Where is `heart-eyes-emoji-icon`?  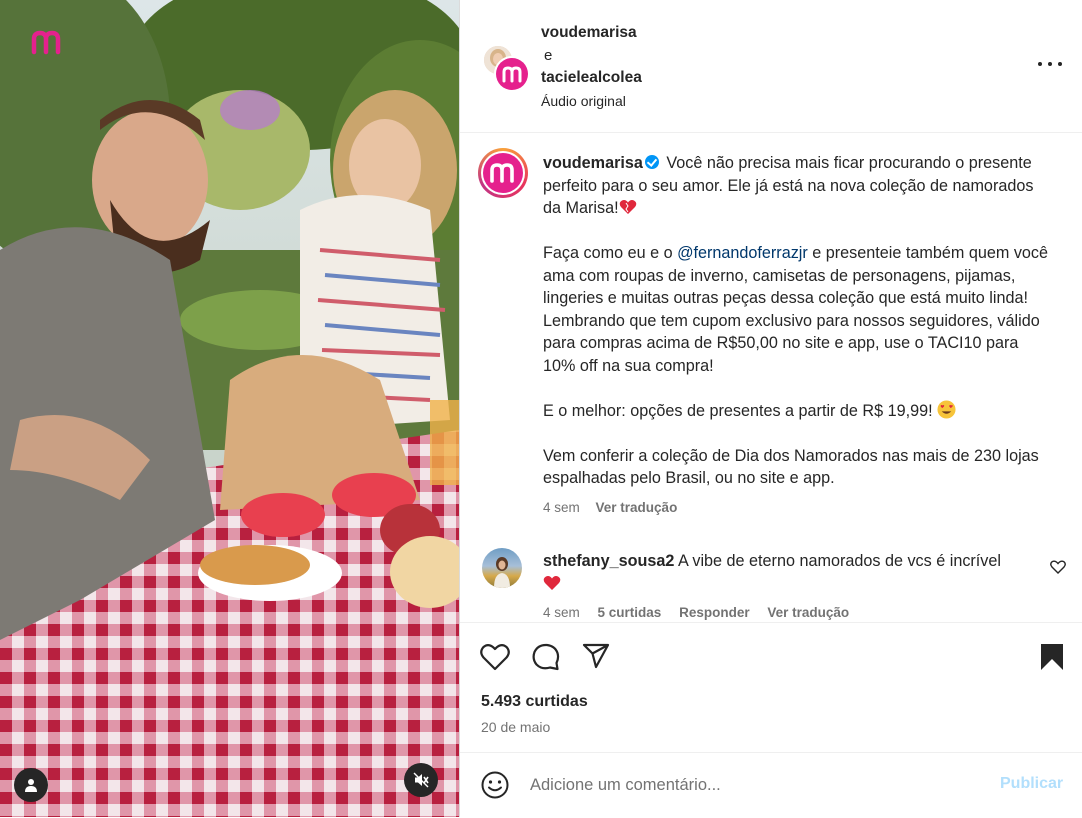
heart-eyes-emoji-icon is located at coordinates (946, 409).